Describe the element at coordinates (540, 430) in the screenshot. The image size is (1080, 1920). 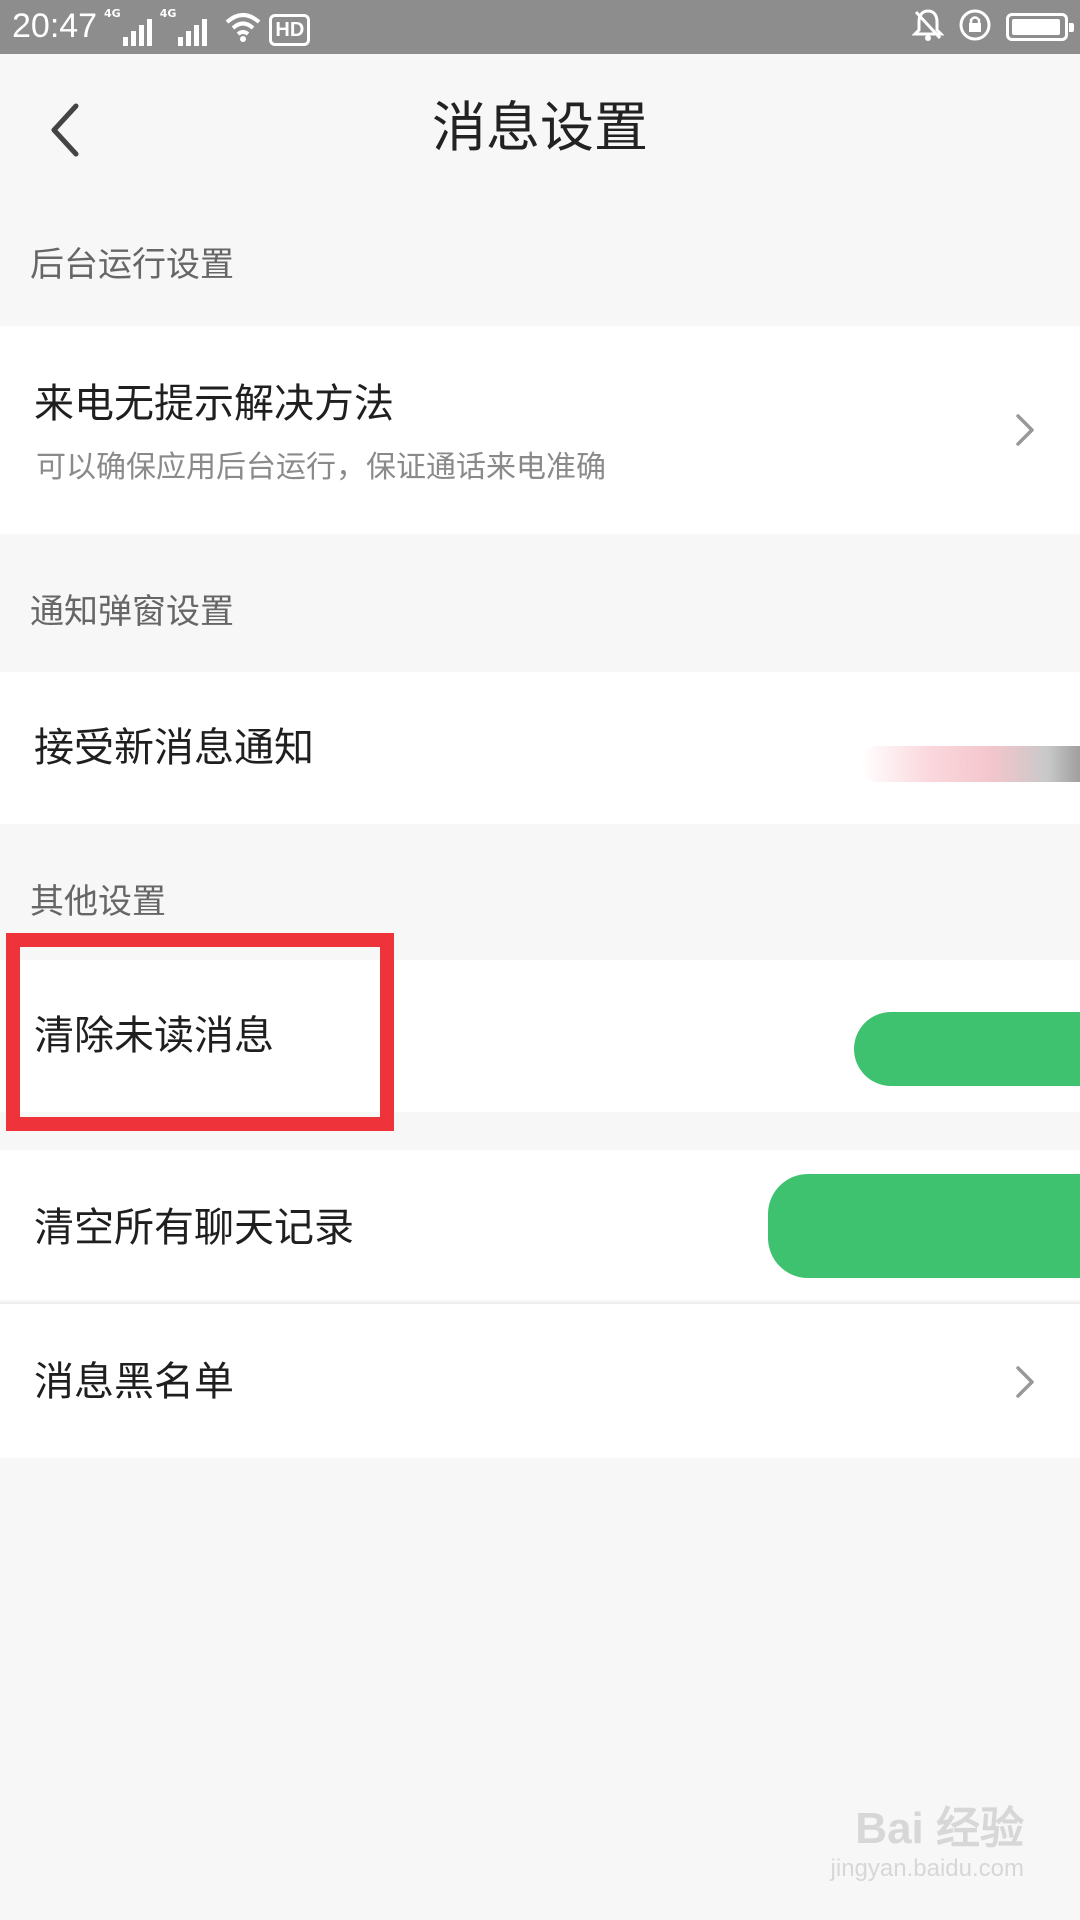
I see `row-incoming-call-fix: 来电无提示解决方法 可以确保应用后台运行，保证通话来电准确` at that location.